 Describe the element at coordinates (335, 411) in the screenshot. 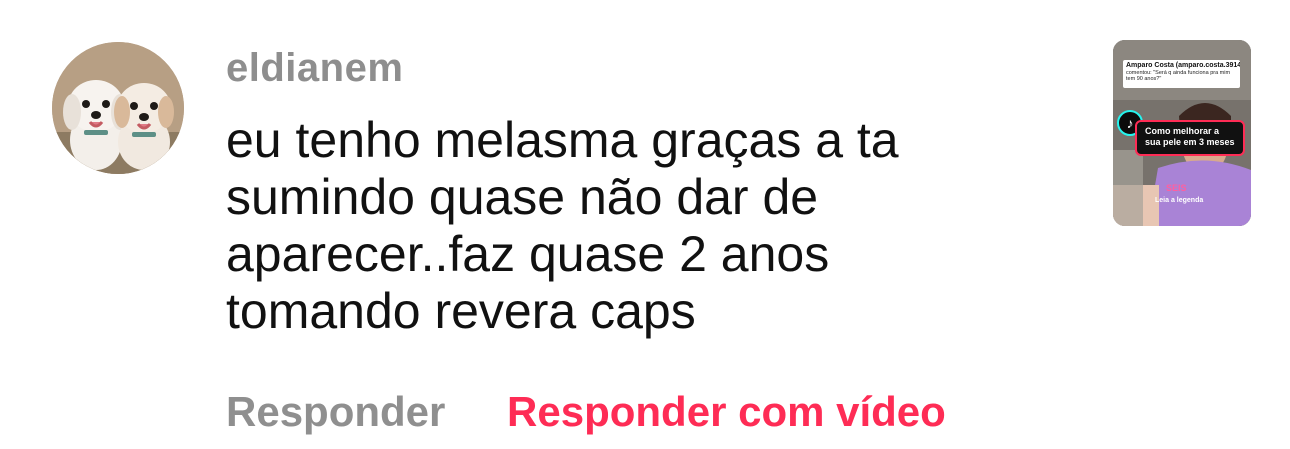

I see `reply-button: Responder` at that location.